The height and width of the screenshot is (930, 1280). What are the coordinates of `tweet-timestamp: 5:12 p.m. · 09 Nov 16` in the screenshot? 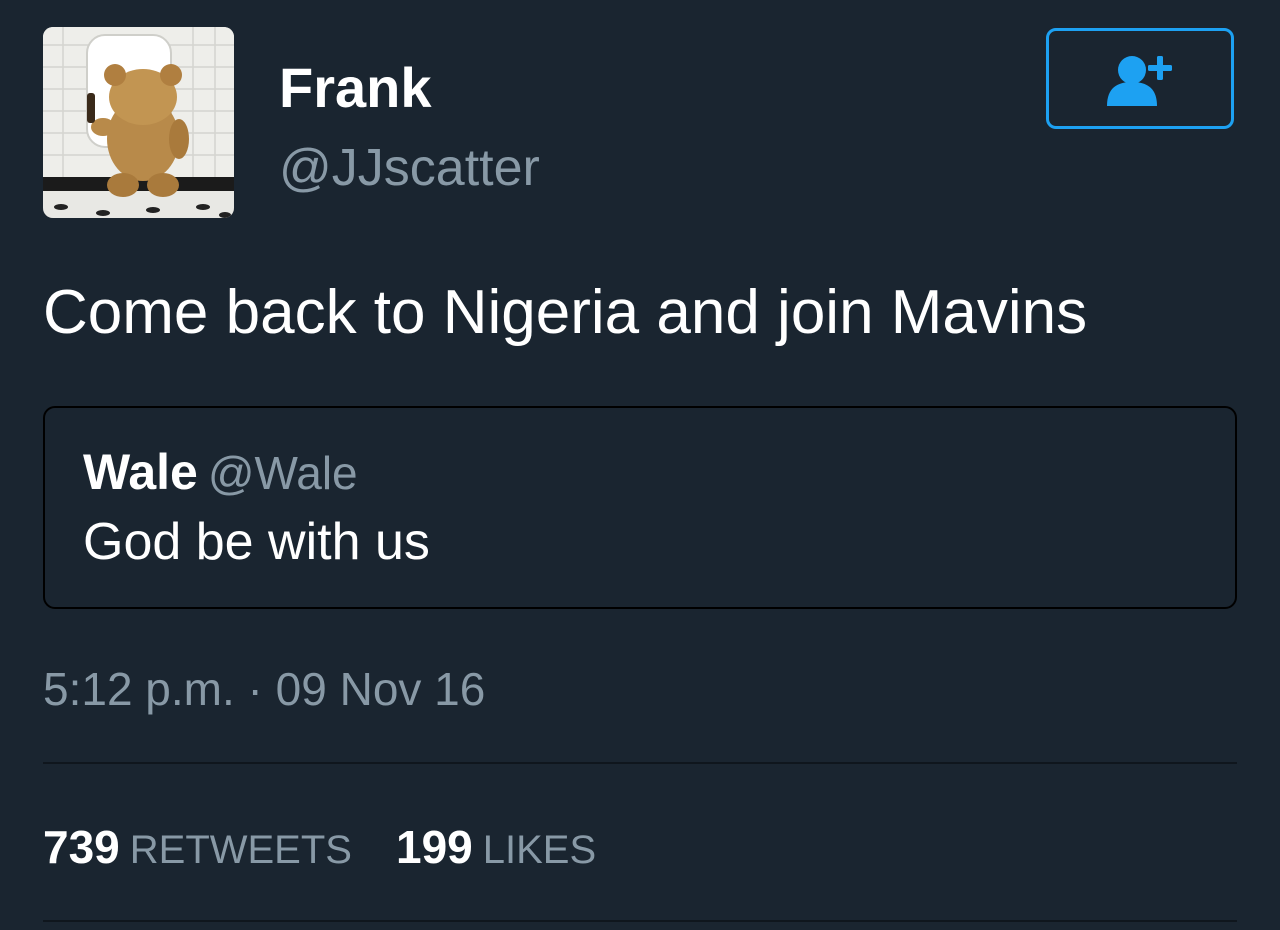 It's located at (264, 689).